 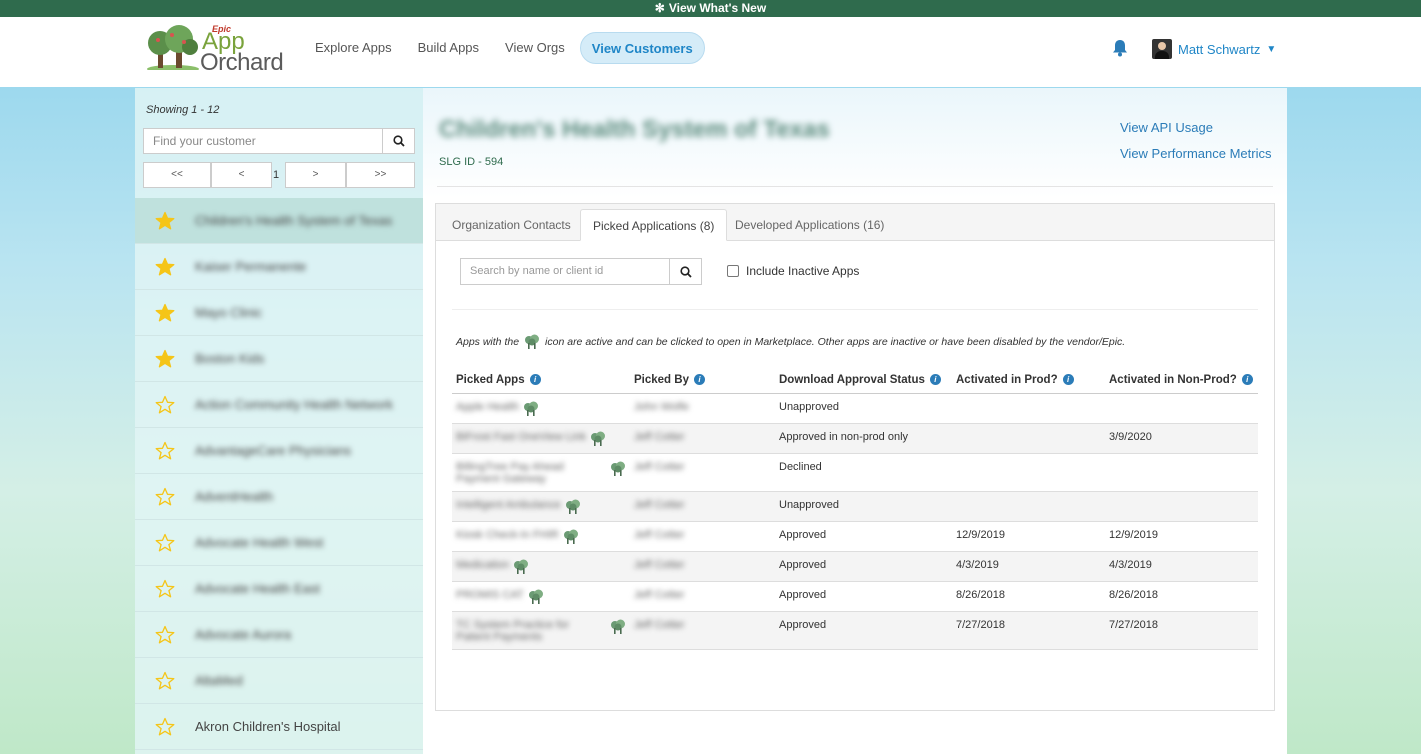 What do you see at coordinates (642, 48) in the screenshot?
I see `nav-view-customers: View Customers` at bounding box center [642, 48].